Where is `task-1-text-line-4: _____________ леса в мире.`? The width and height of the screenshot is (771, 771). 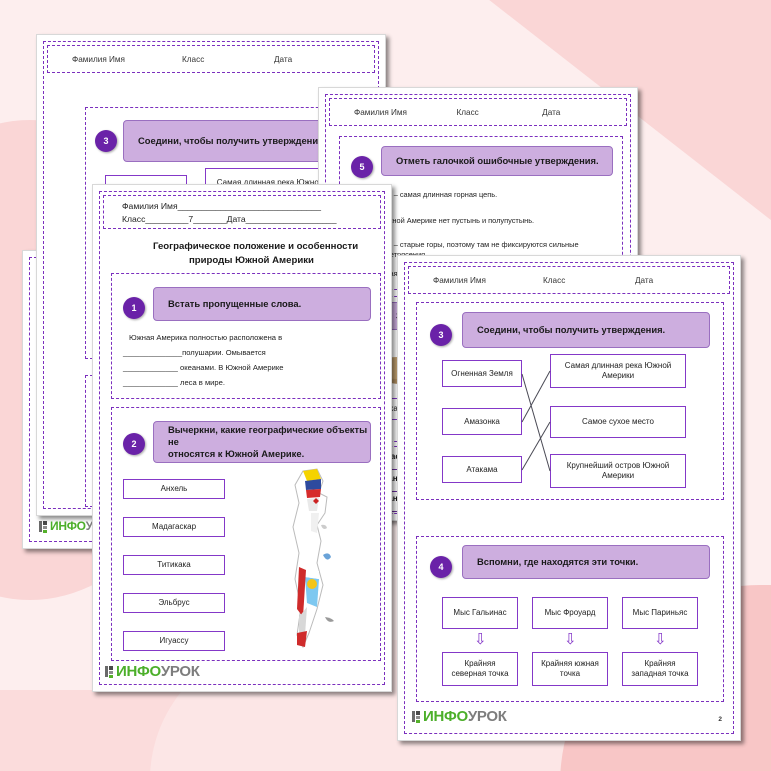 task-1-text-line-4: _____________ леса в мире. is located at coordinates (174, 382).